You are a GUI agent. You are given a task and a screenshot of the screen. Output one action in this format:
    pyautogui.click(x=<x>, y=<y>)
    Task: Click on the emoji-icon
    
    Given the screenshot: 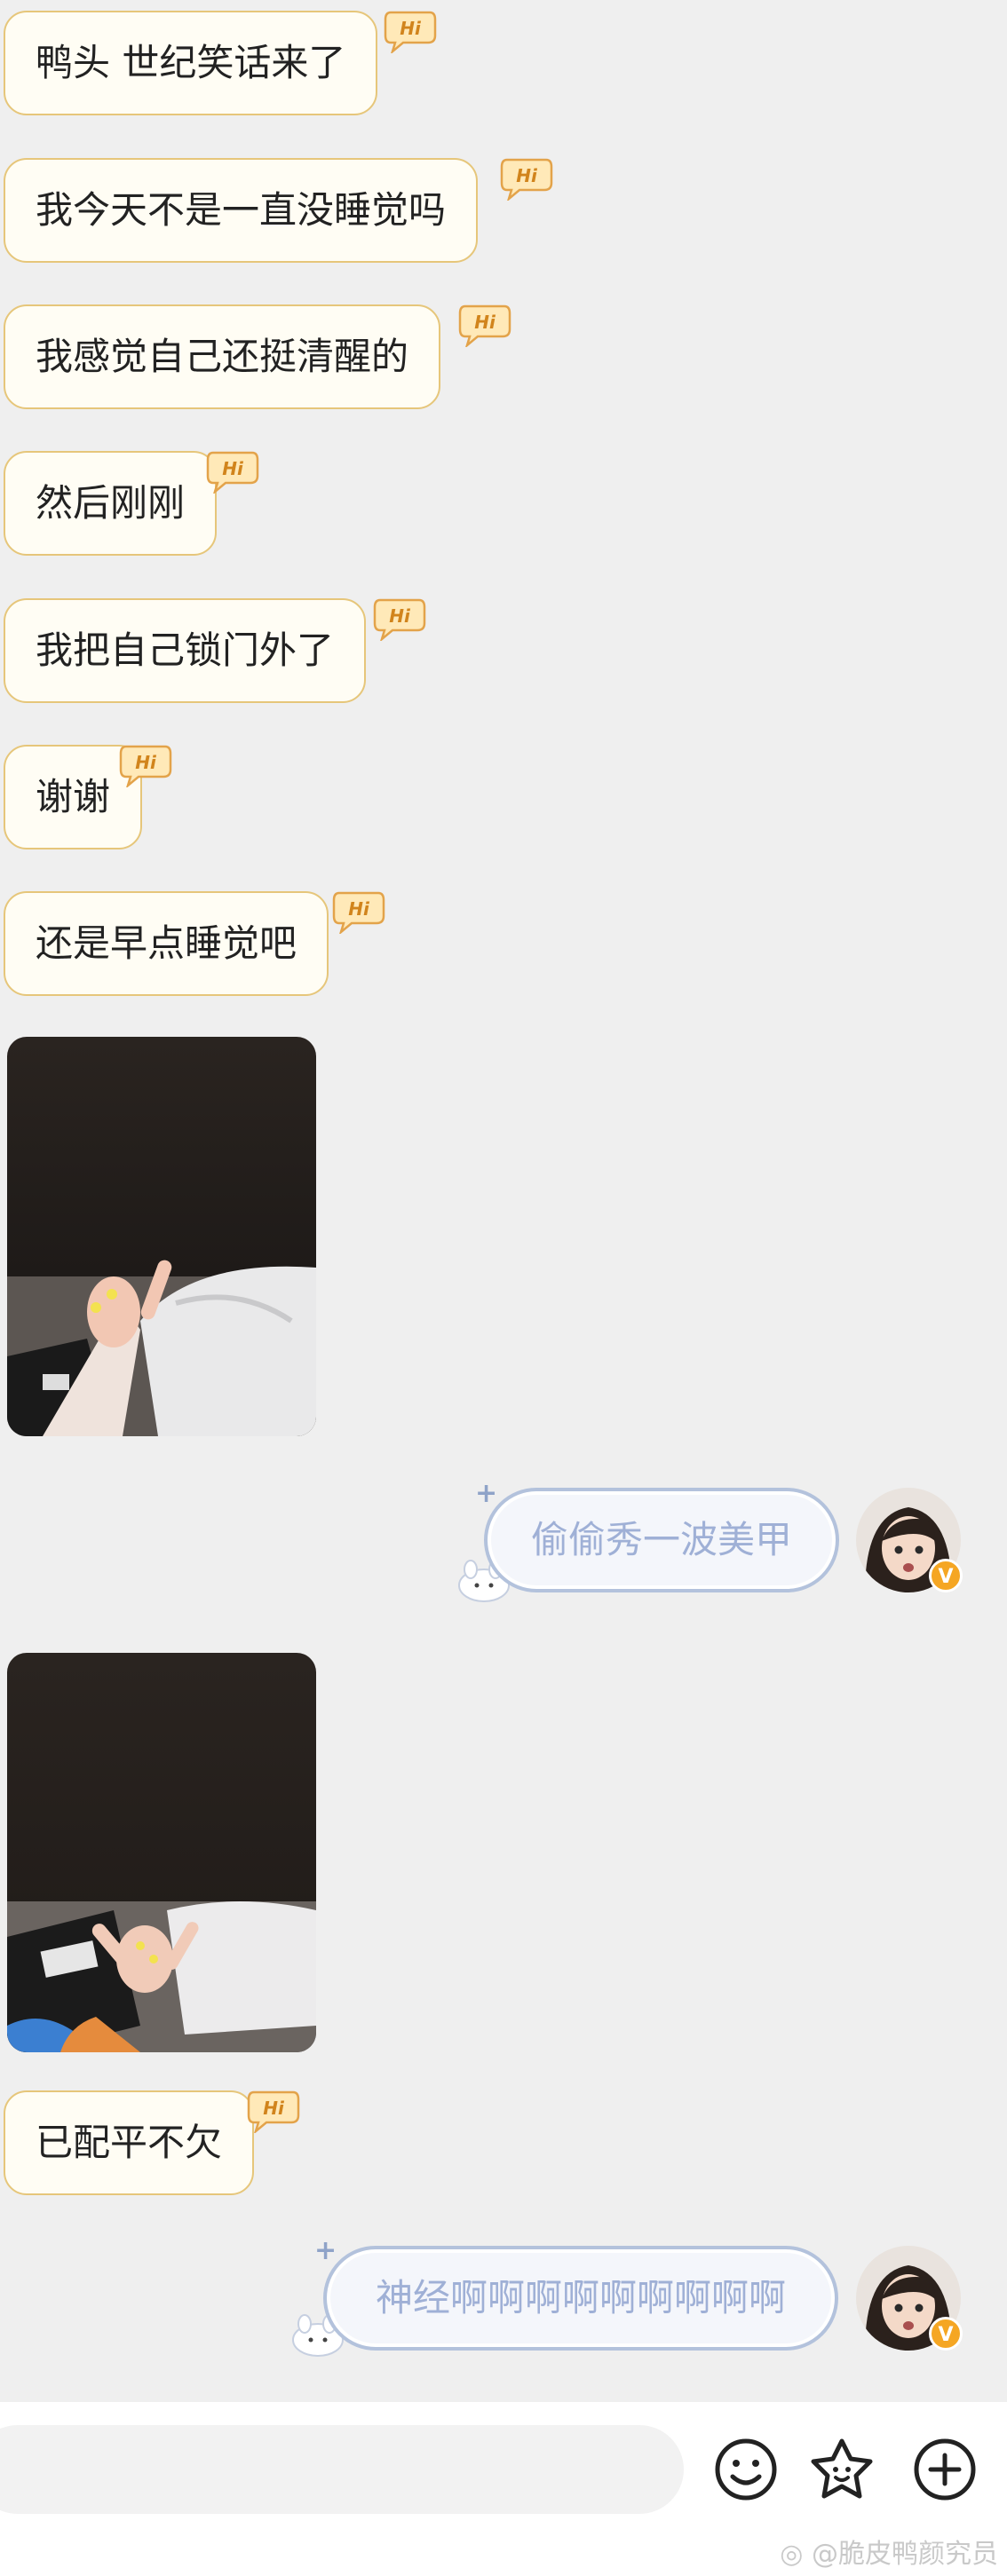 What is the action you would take?
    pyautogui.click(x=745, y=2469)
    